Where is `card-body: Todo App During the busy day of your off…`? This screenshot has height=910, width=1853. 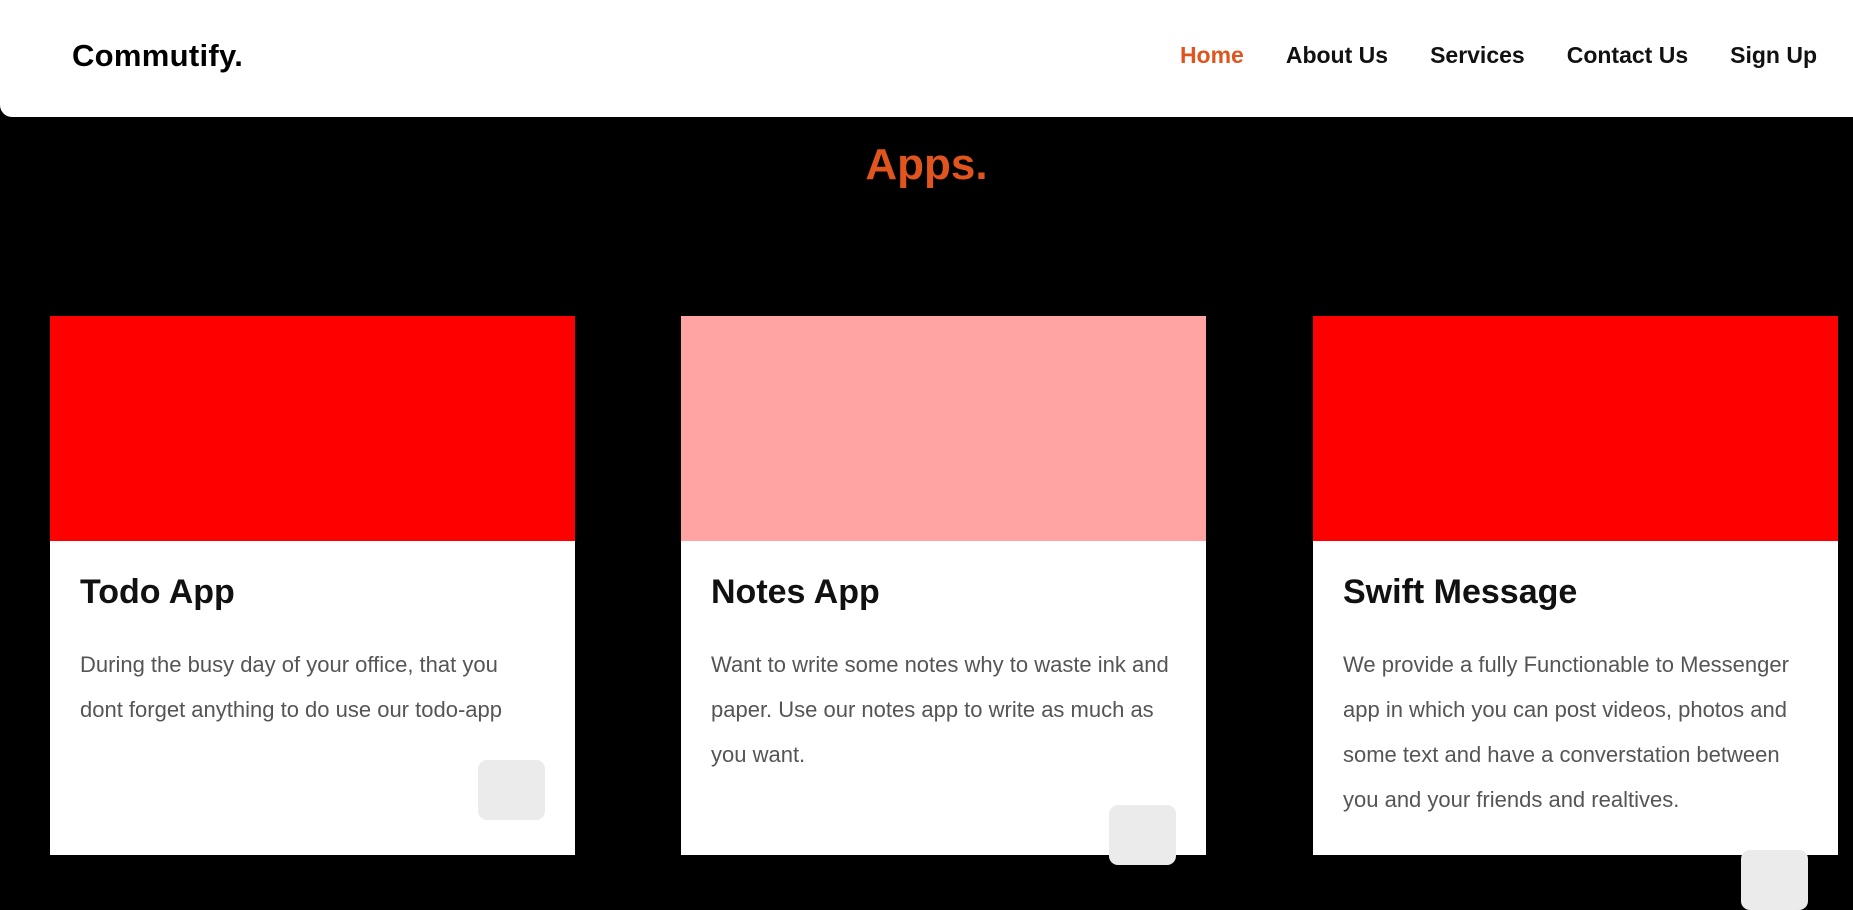 card-body: Todo App During the busy day of your off… is located at coordinates (312, 636).